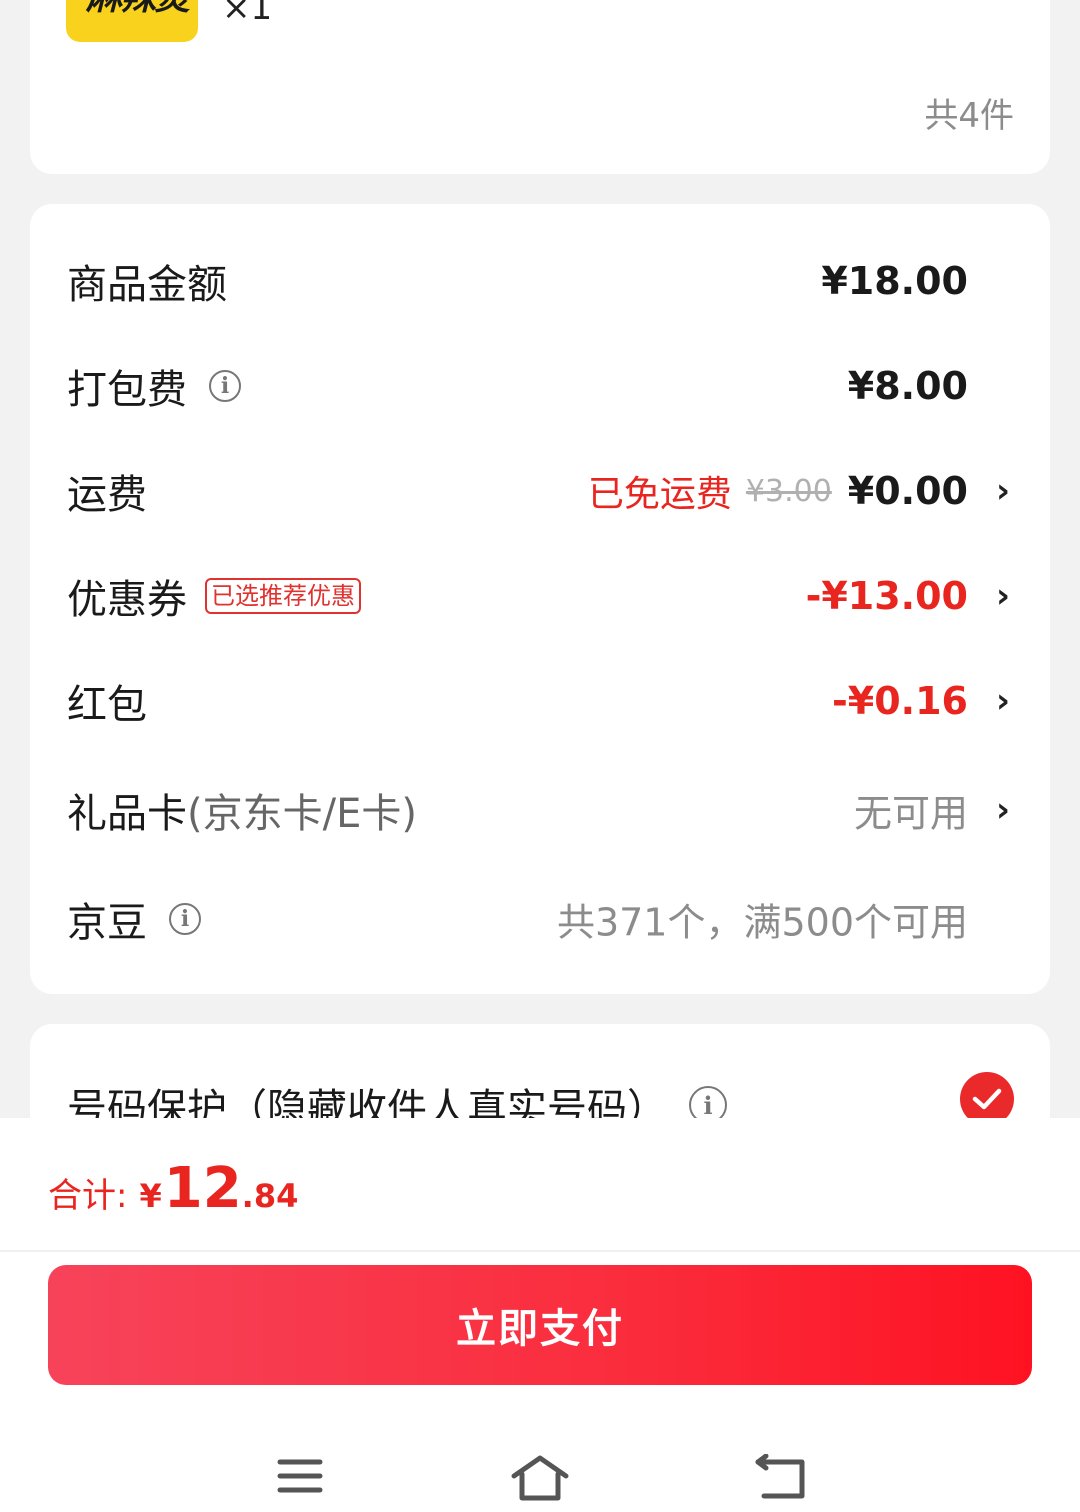  I want to click on packing-fee-label: 打包费, so click(127, 390).